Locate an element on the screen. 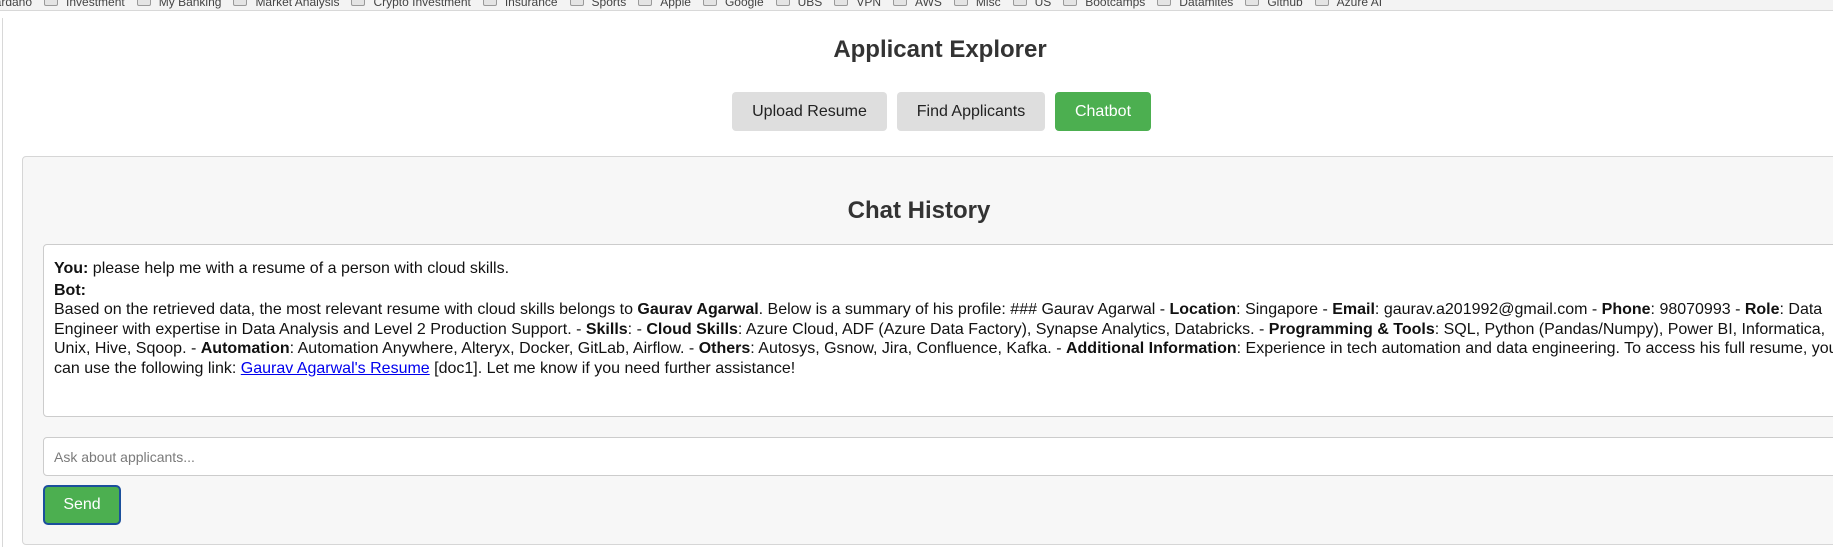  upload-resume-button: Upload Resume is located at coordinates (809, 111).